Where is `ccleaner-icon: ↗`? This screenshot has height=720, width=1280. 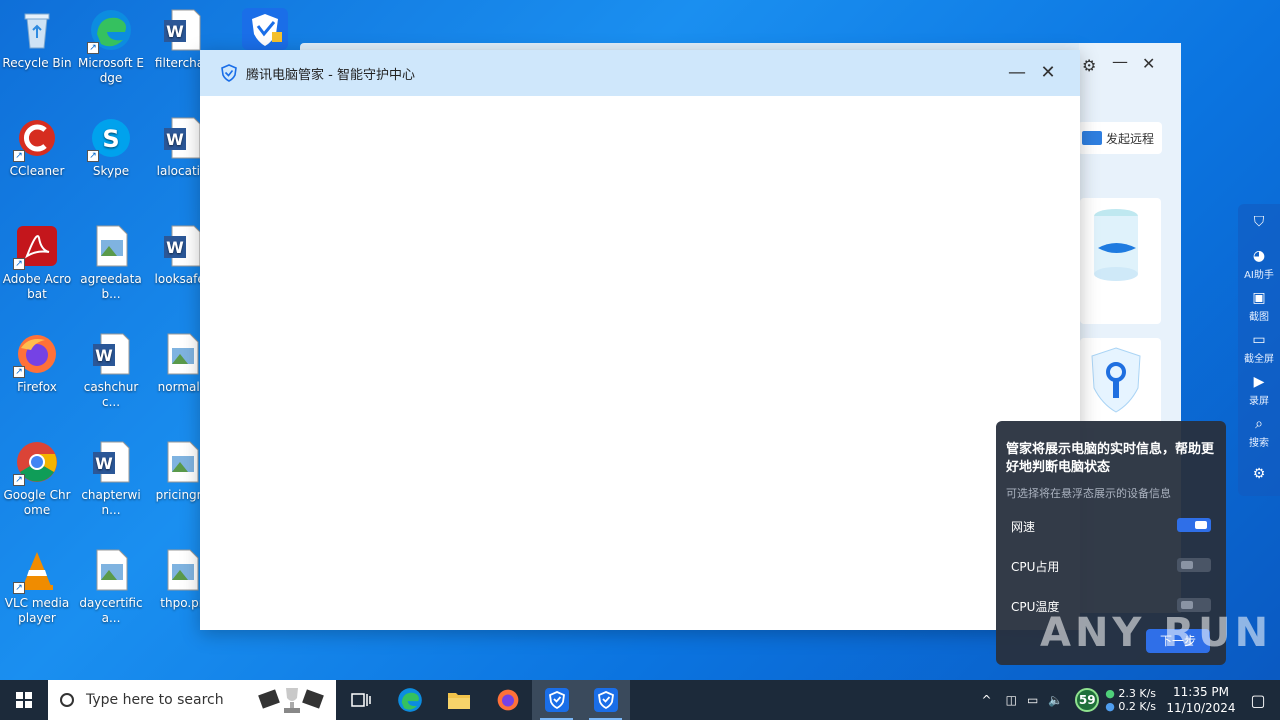
ccleaner-icon: ↗ is located at coordinates (36, 139).